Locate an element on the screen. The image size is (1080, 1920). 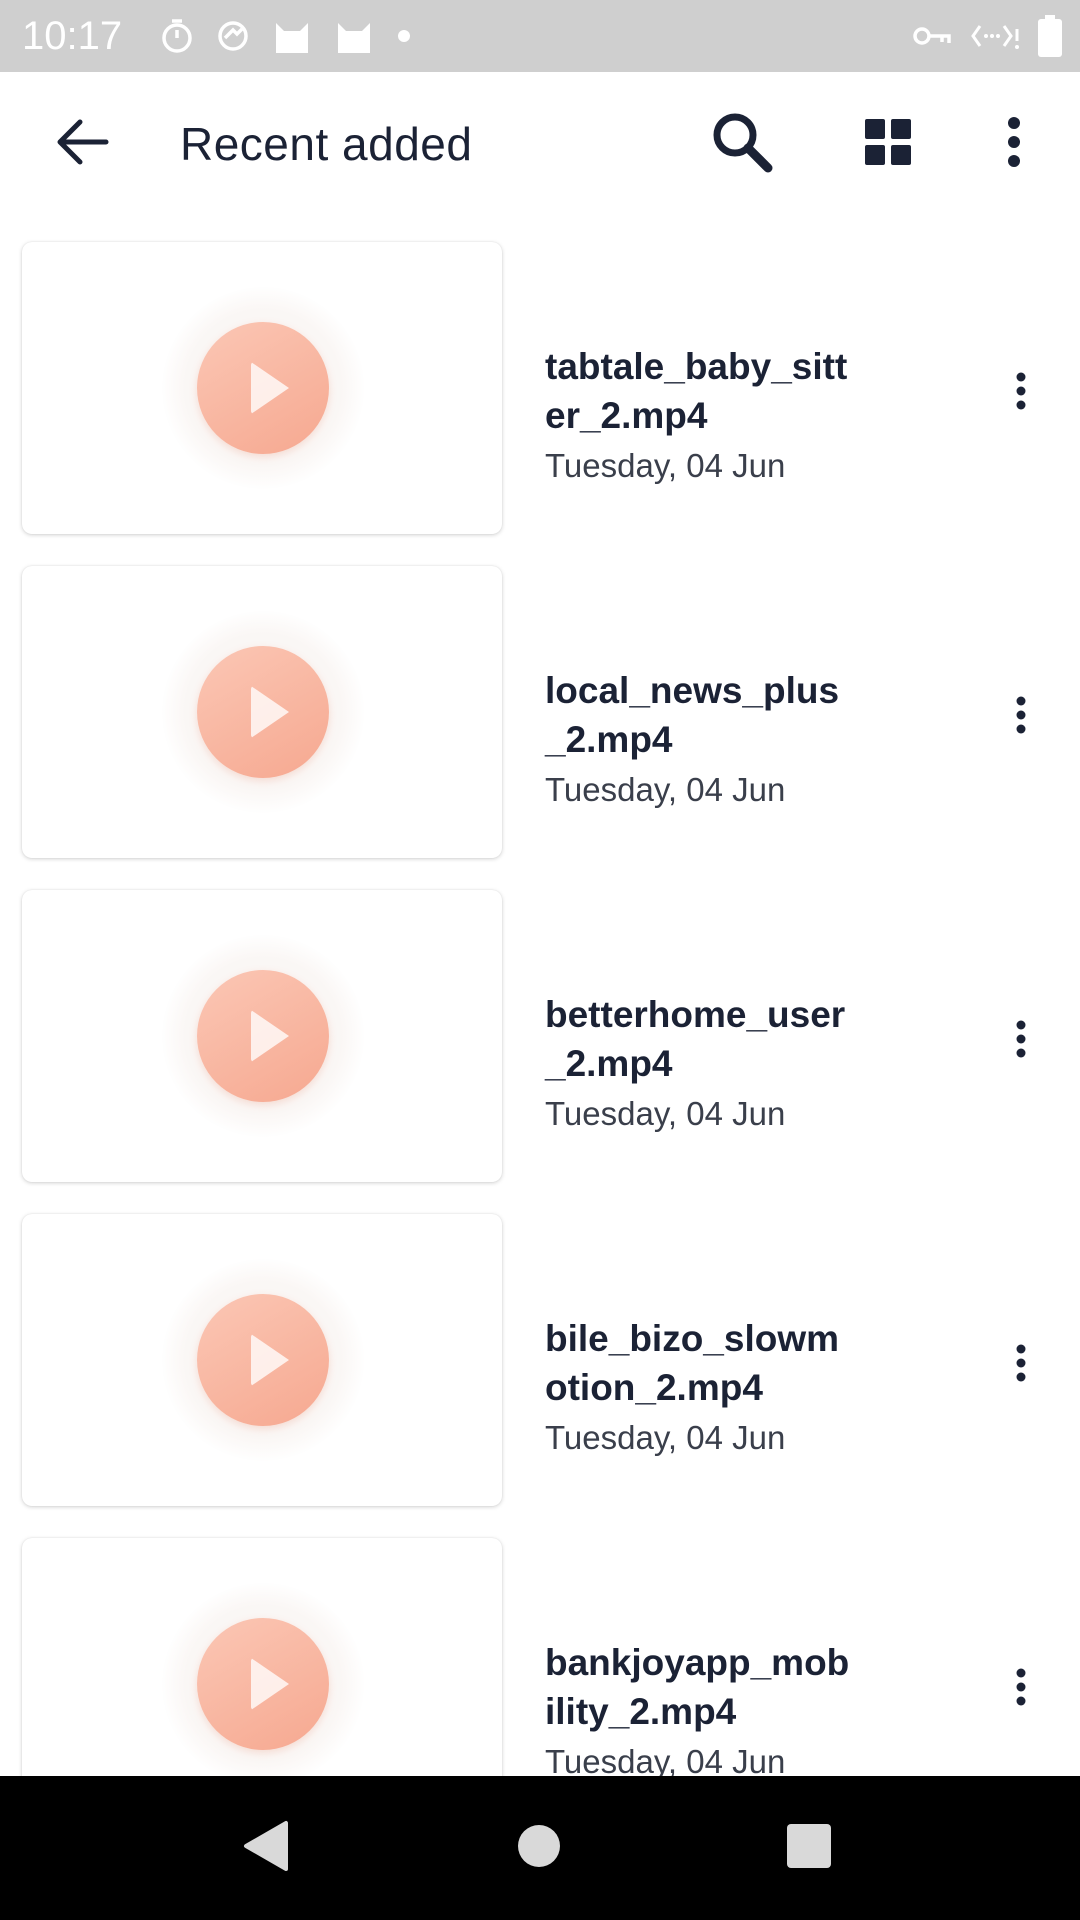
back-button is located at coordinates (82, 144).